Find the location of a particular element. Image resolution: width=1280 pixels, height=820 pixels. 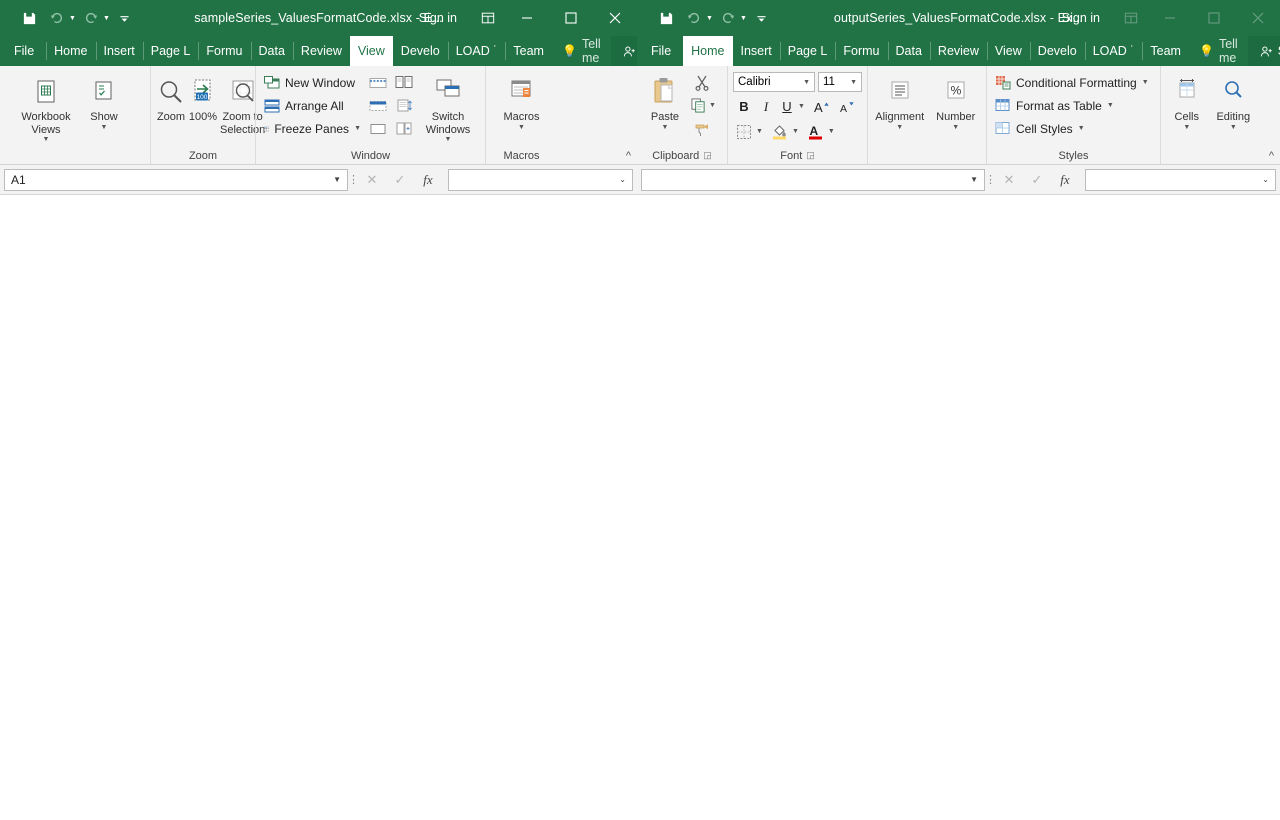

italic-icon: I is located at coordinates (766, 106).